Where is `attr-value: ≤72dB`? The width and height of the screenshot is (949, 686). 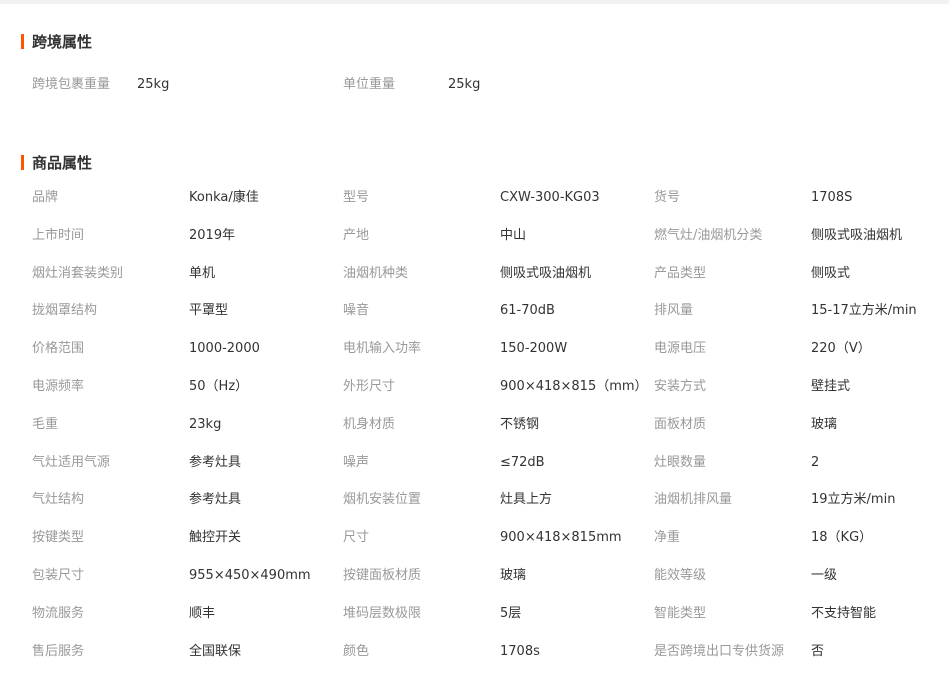
attr-value: ≤72dB is located at coordinates (522, 462).